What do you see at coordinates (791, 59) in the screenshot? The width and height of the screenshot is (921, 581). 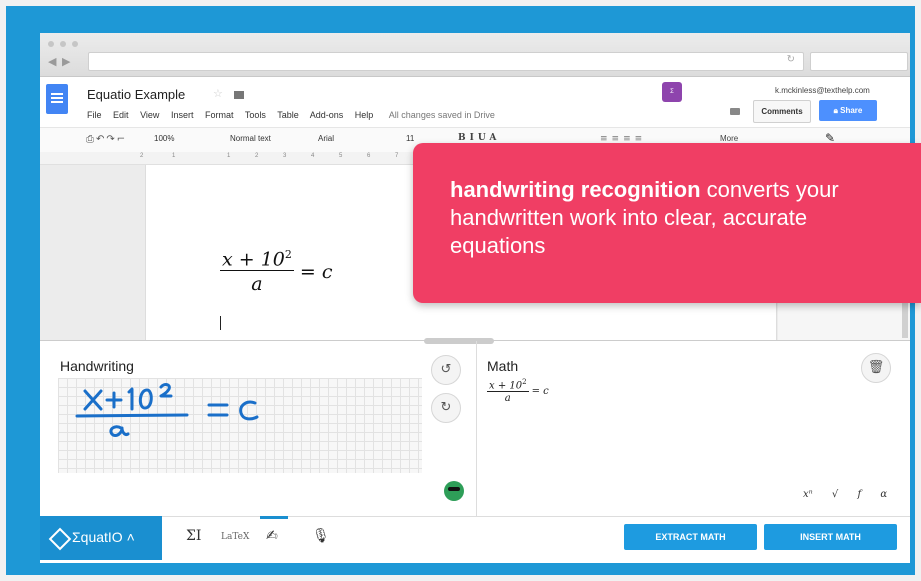 I see `refresh-icon: ↻` at bounding box center [791, 59].